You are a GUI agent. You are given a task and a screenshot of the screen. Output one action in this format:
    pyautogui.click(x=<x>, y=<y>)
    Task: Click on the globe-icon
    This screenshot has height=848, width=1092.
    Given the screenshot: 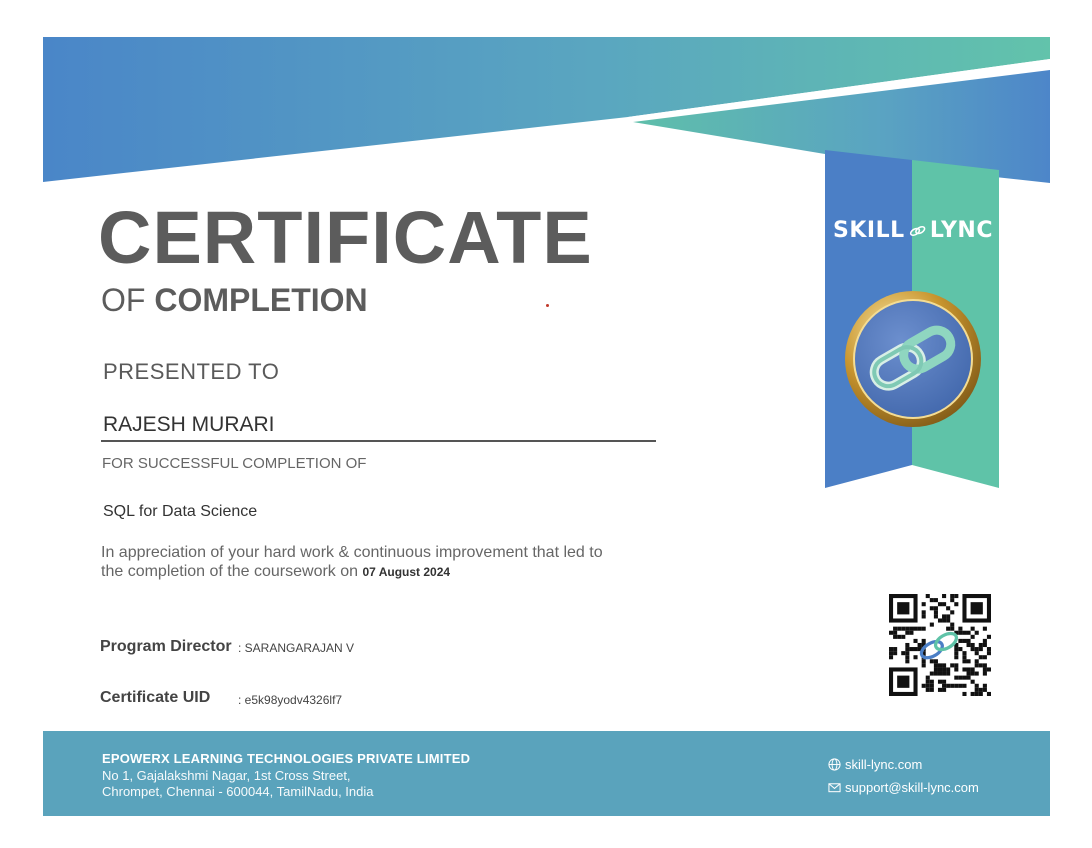 What is the action you would take?
    pyautogui.click(x=834, y=764)
    